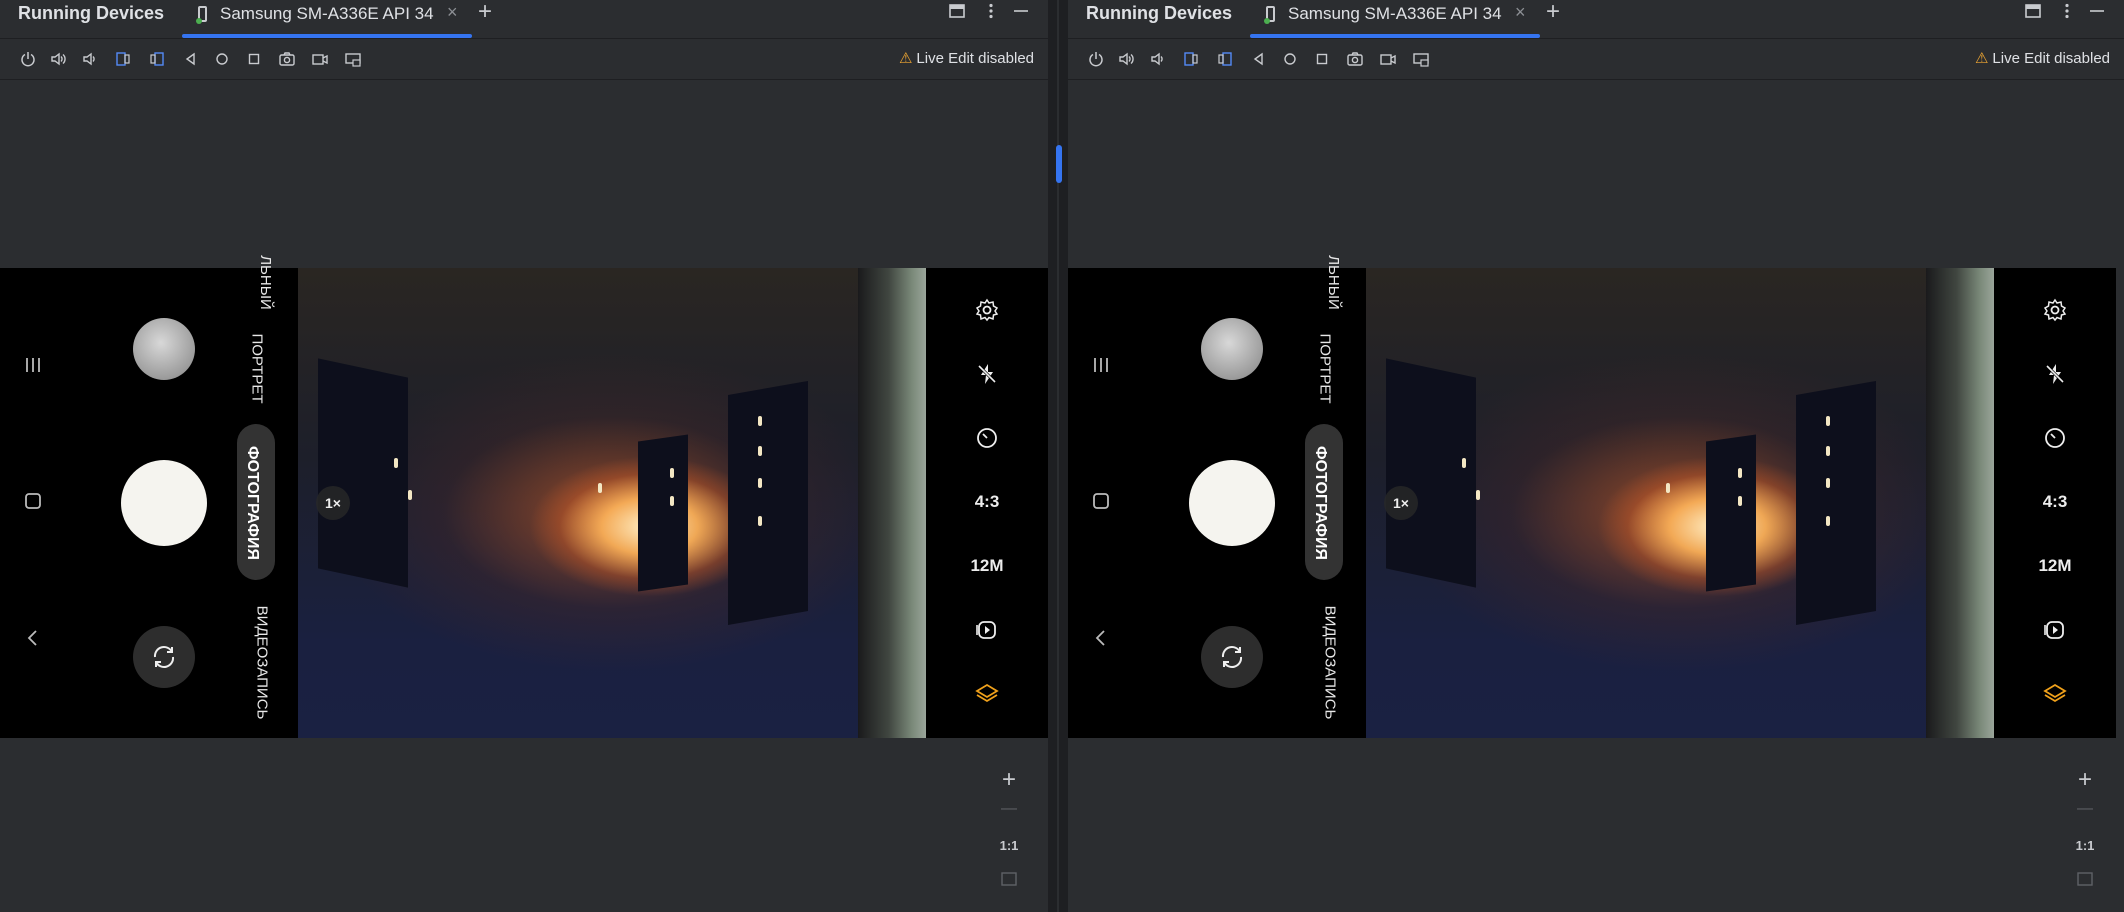  I want to click on android-nav-bar, so click(1103, 503).